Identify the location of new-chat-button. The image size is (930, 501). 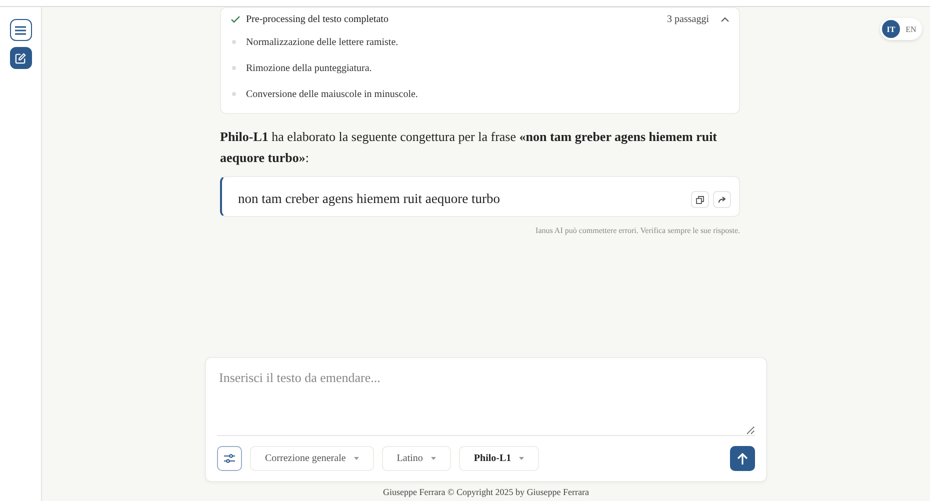
(21, 58).